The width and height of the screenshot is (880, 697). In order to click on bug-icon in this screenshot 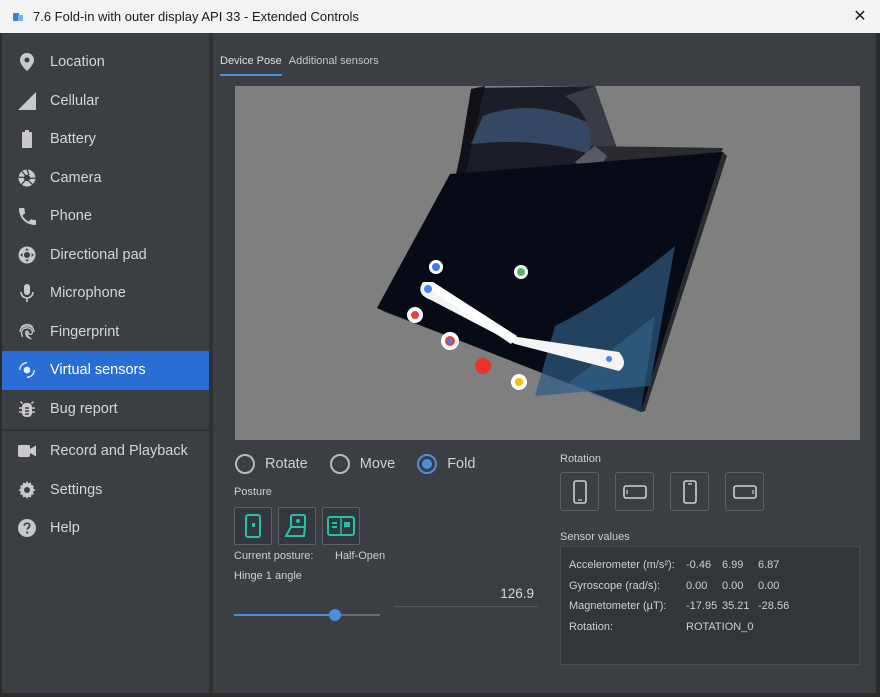, I will do `click(27, 409)`.